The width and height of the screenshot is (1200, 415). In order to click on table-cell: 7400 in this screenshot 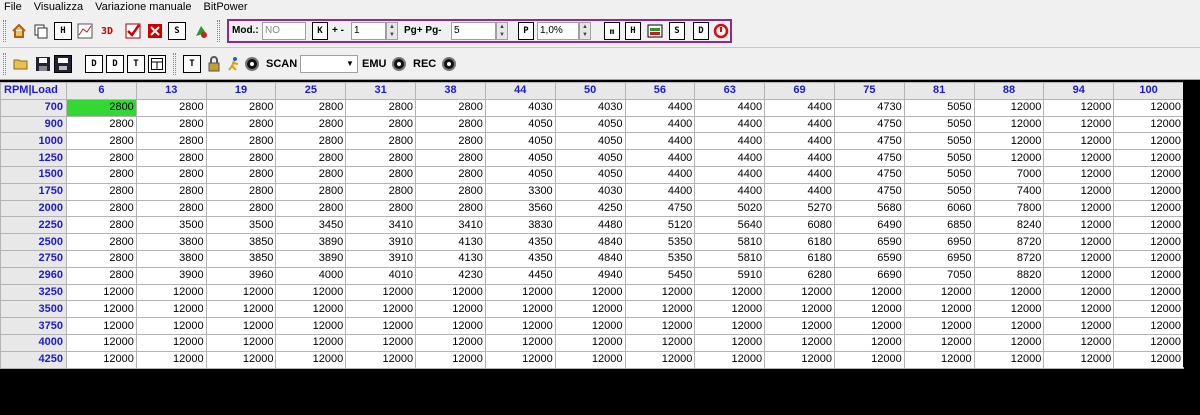, I will do `click(1009, 191)`.